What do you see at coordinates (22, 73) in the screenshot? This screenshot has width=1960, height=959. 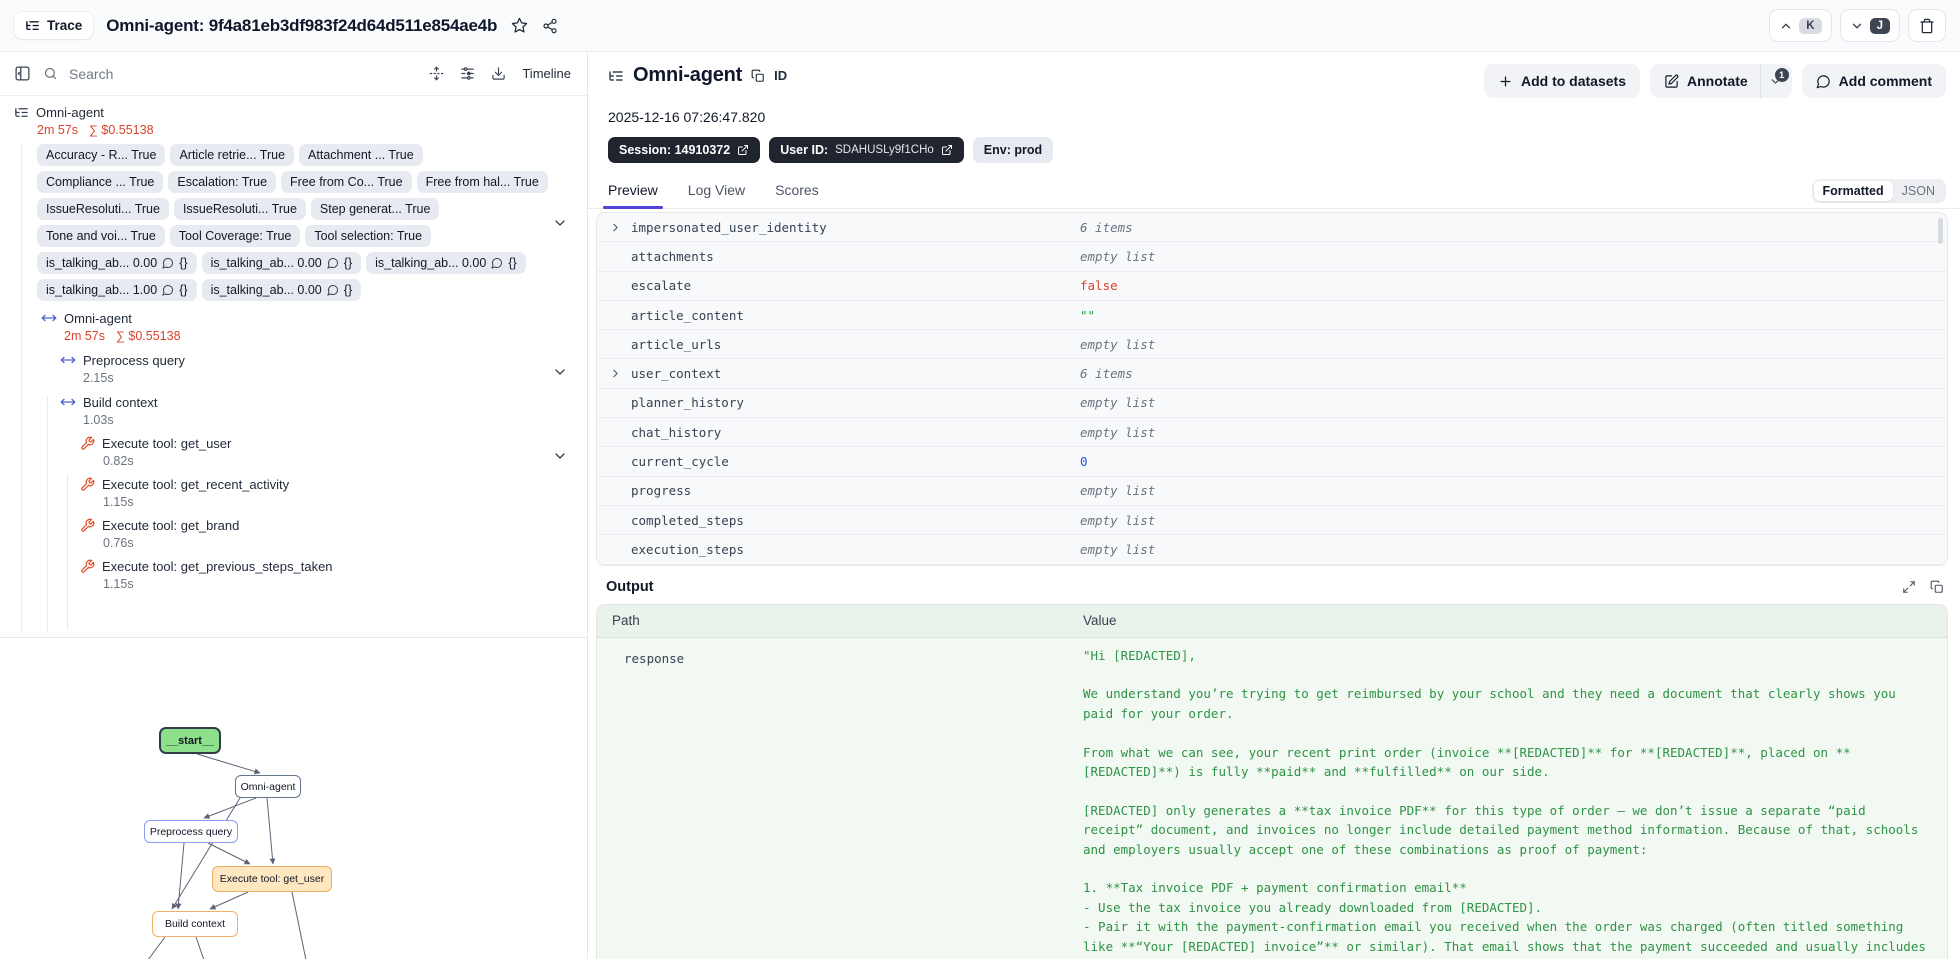 I see `collapse-panel-icon` at bounding box center [22, 73].